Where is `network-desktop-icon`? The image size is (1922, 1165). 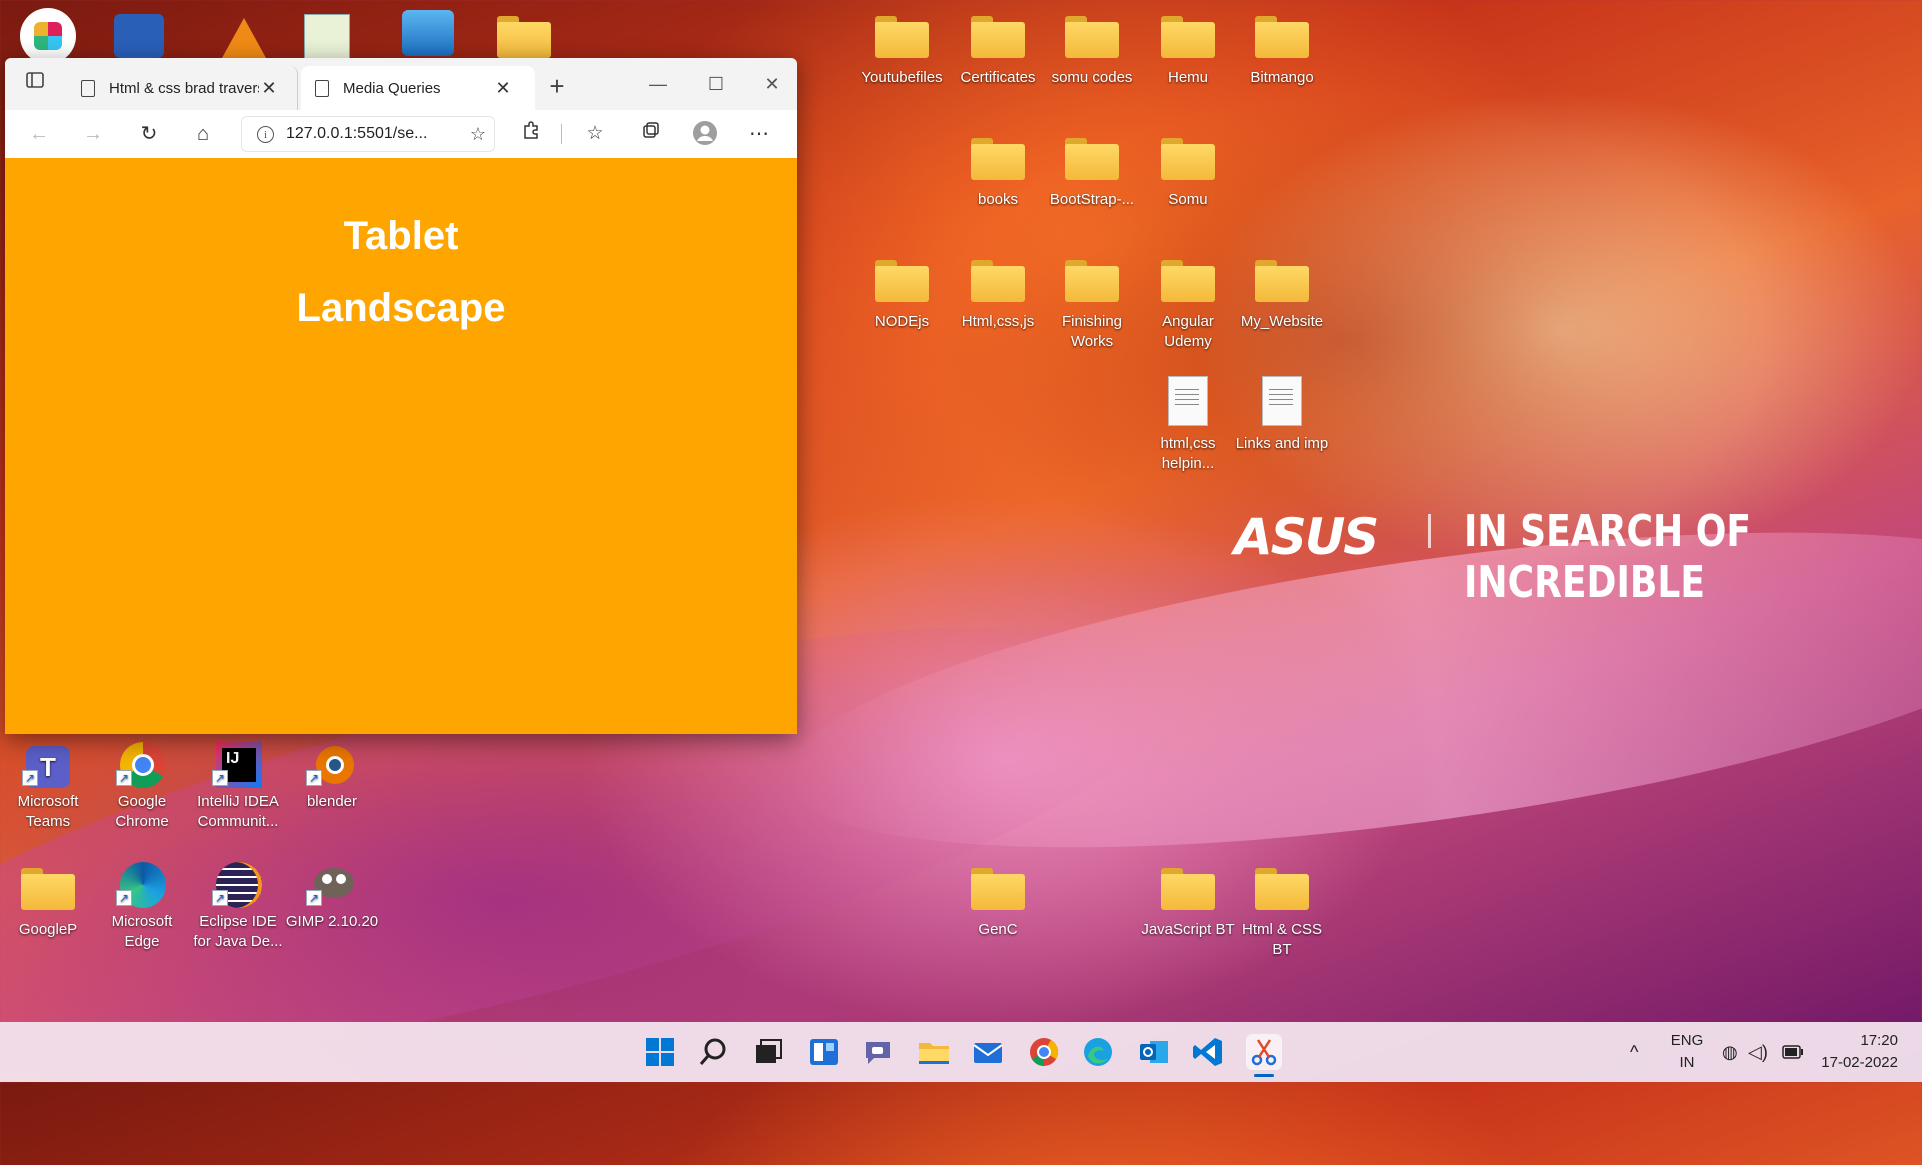
network-desktop-icon is located at coordinates (428, 33).